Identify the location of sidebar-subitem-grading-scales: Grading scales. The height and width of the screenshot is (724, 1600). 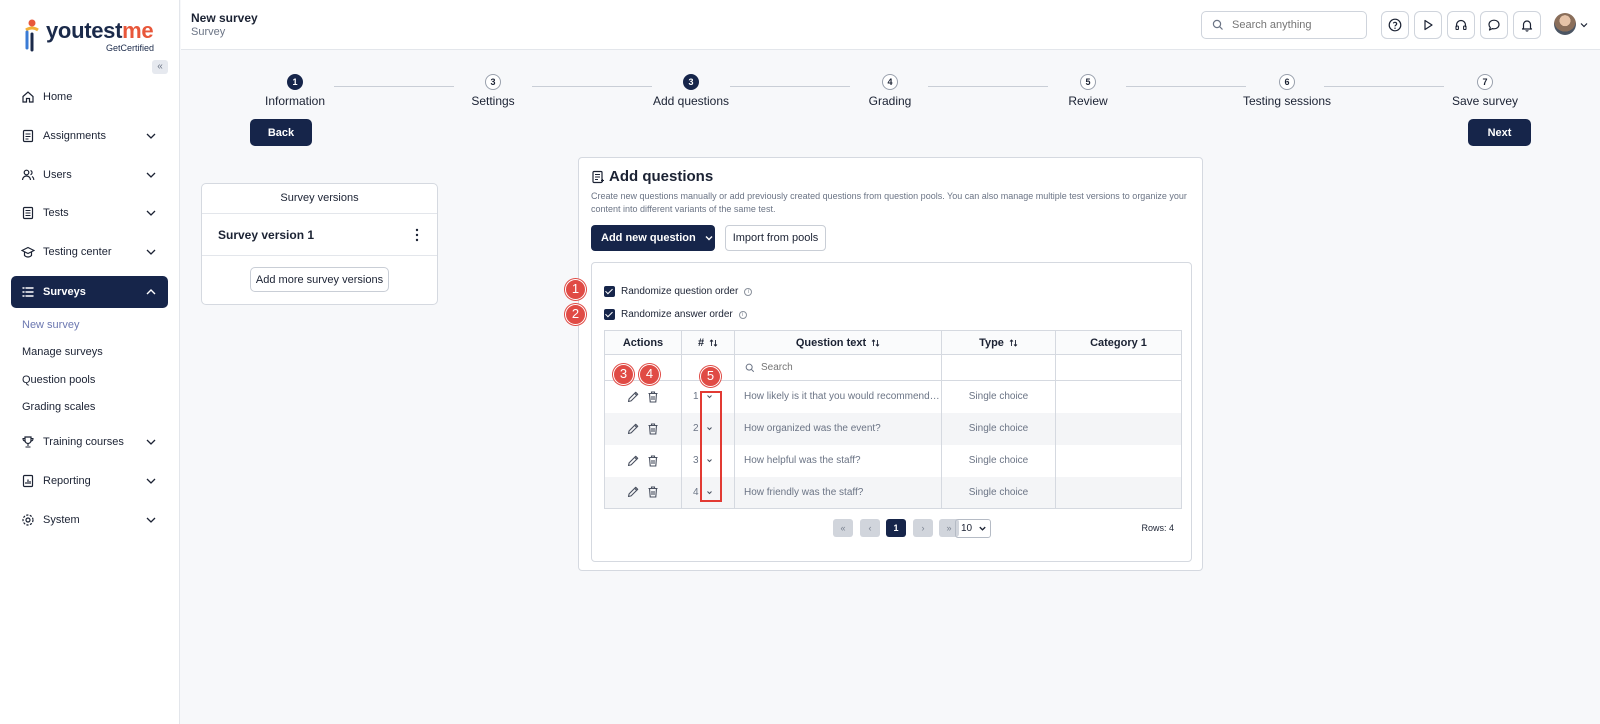
(58, 407).